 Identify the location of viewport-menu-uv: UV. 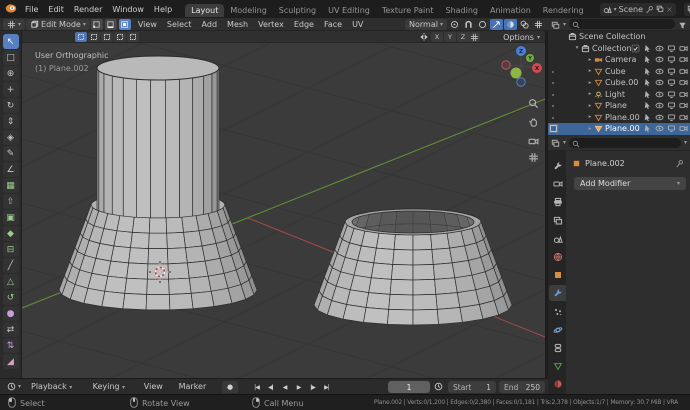
(357, 24).